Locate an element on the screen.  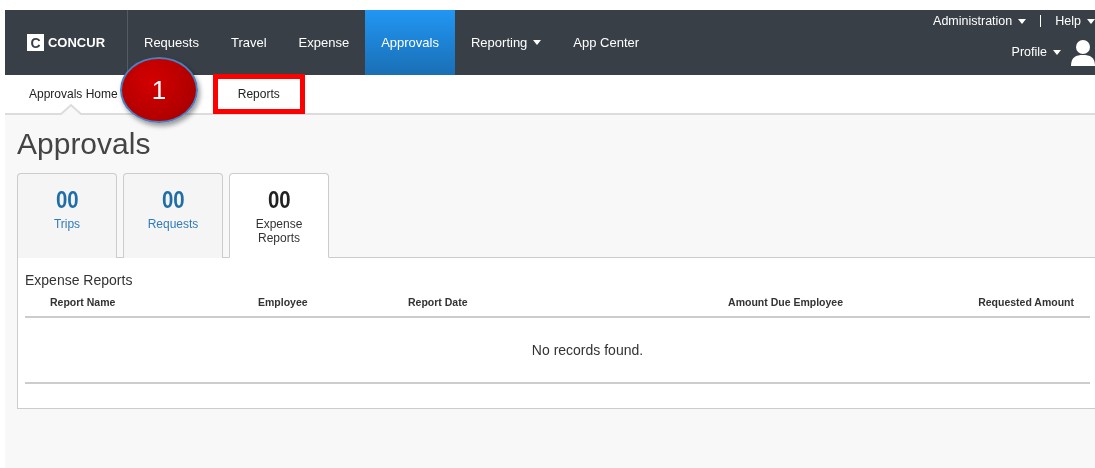
subnav-link: Approvals Home is located at coordinates (61, 94).